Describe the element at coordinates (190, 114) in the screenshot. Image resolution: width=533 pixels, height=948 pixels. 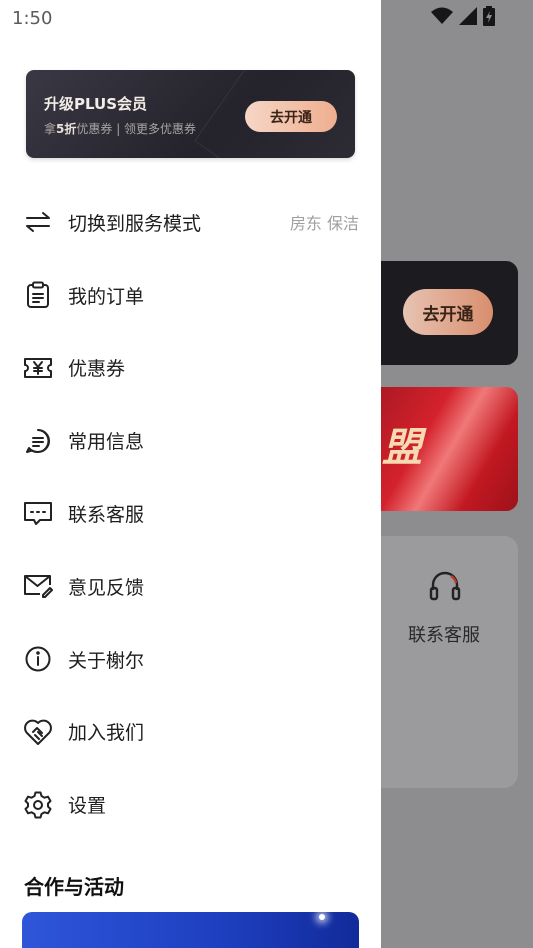
I see `plus-membership-banner: 升级PLUS会员 拿5折优惠券 | 领更多优惠券 去开通` at that location.